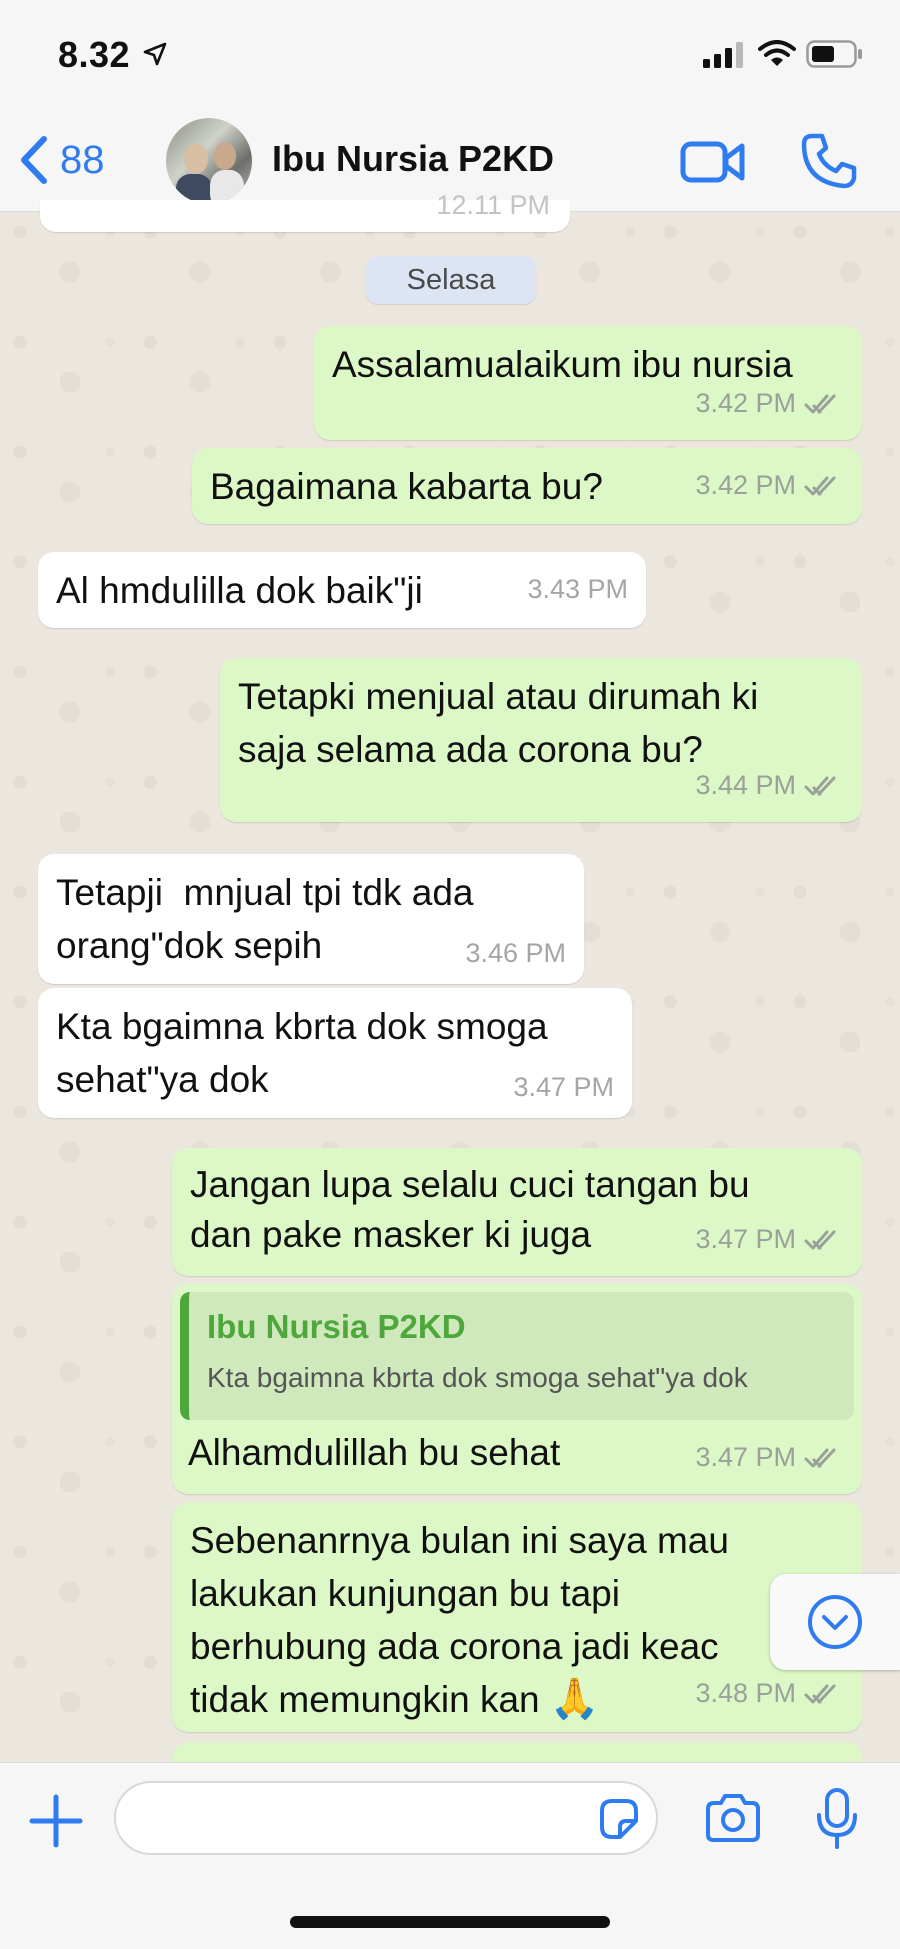 The width and height of the screenshot is (900, 1949). What do you see at coordinates (577, 589) in the screenshot?
I see `message-time: 3.43 PM` at bounding box center [577, 589].